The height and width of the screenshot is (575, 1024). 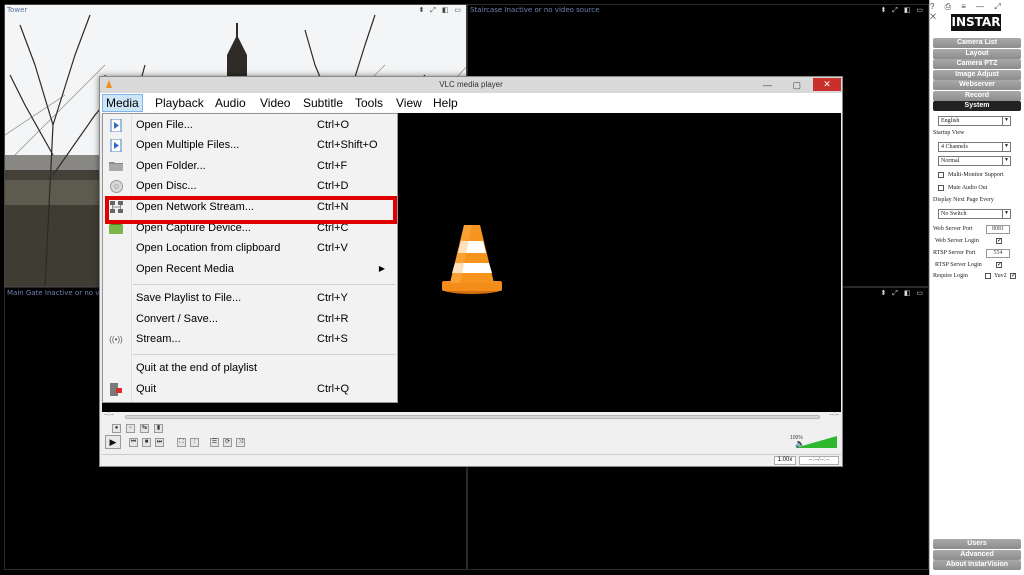 I want to click on vlc-window-controls: — ▢, so click(x=786, y=85).